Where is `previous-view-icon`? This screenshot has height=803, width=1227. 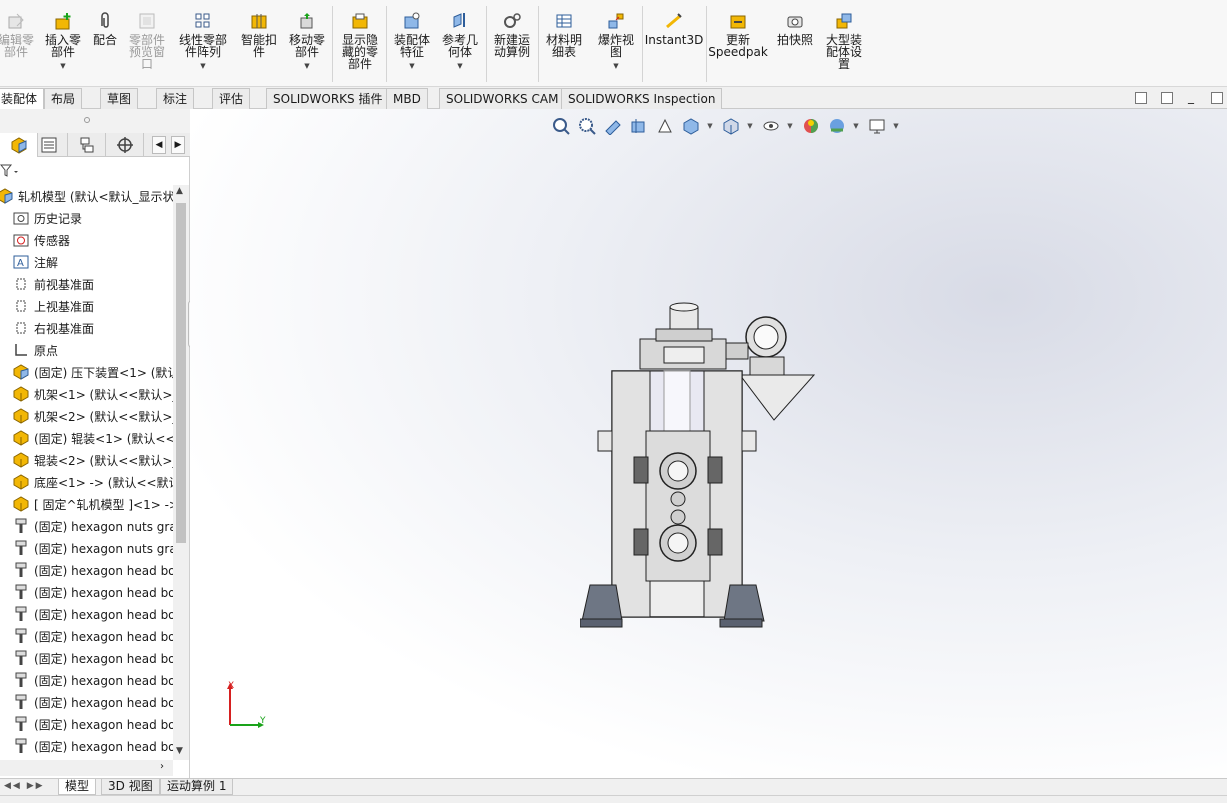 previous-view-icon is located at coordinates (613, 126).